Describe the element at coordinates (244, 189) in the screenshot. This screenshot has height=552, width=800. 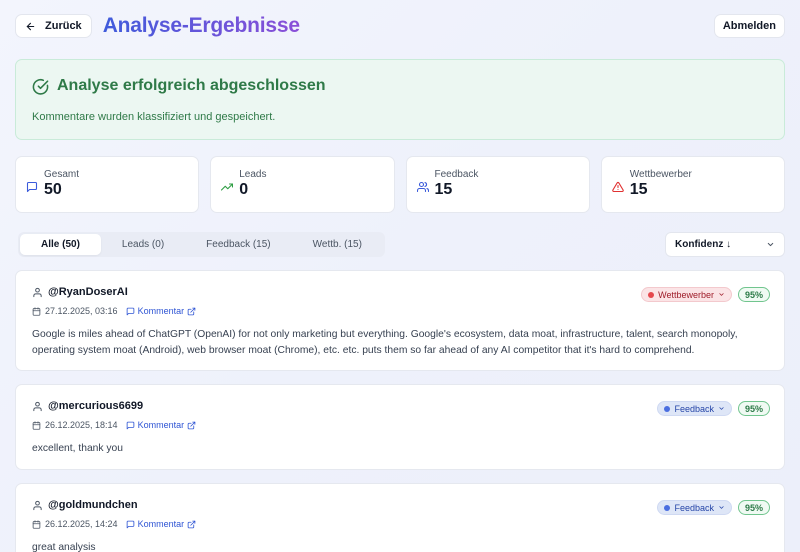
I see `stat-value: 0` at that location.